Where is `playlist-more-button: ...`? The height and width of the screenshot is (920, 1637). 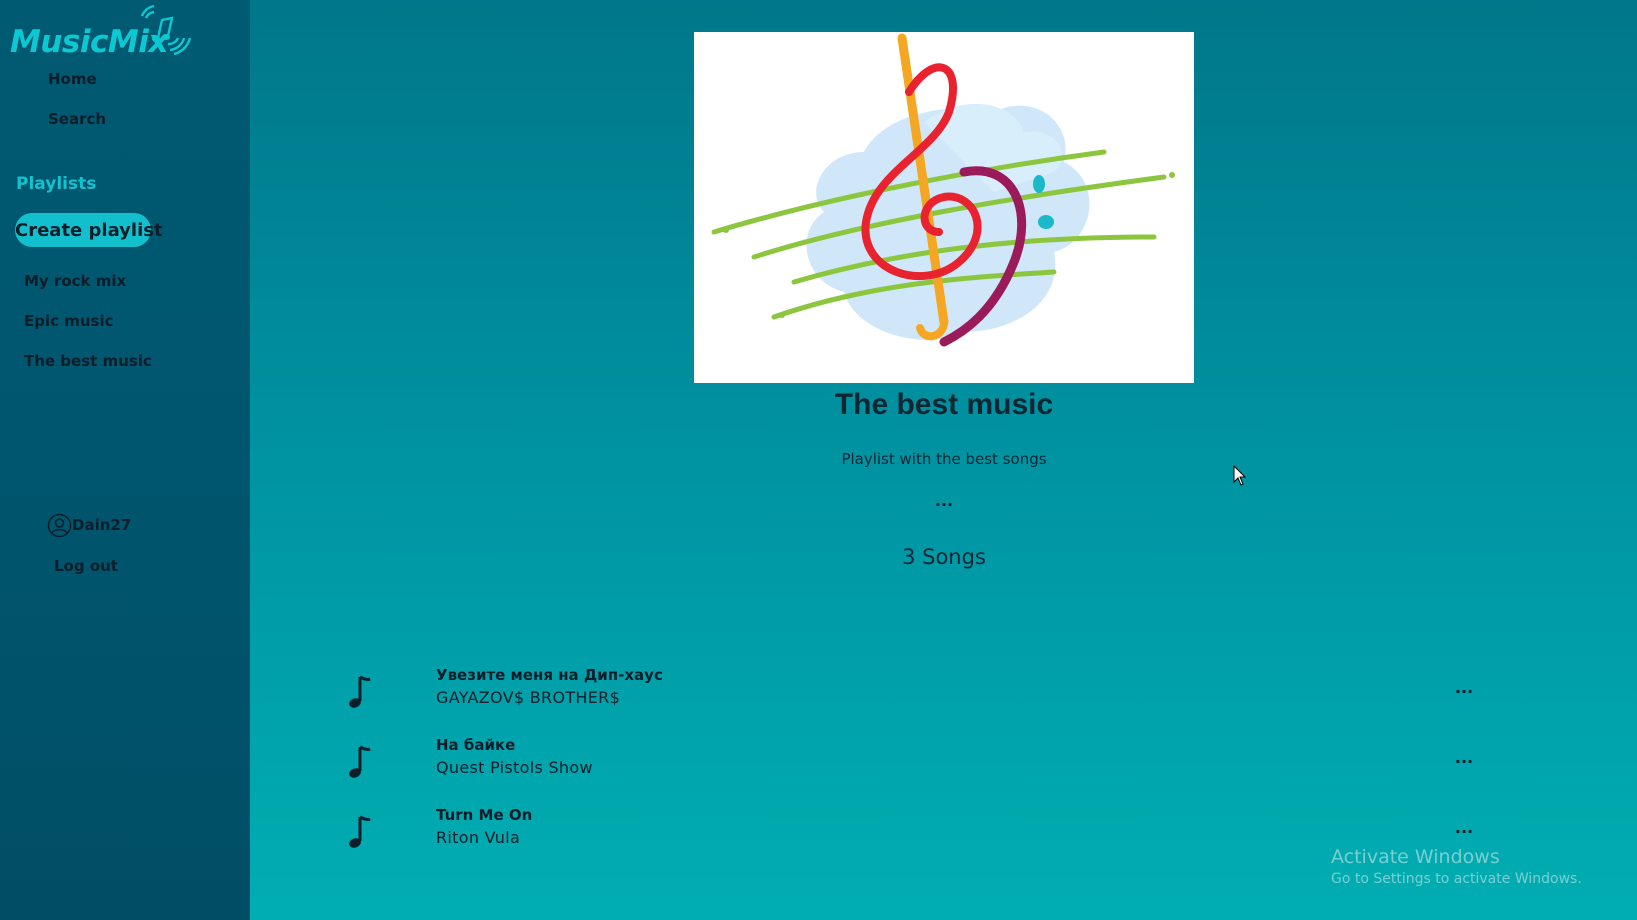
playlist-more-button: ... is located at coordinates (944, 501).